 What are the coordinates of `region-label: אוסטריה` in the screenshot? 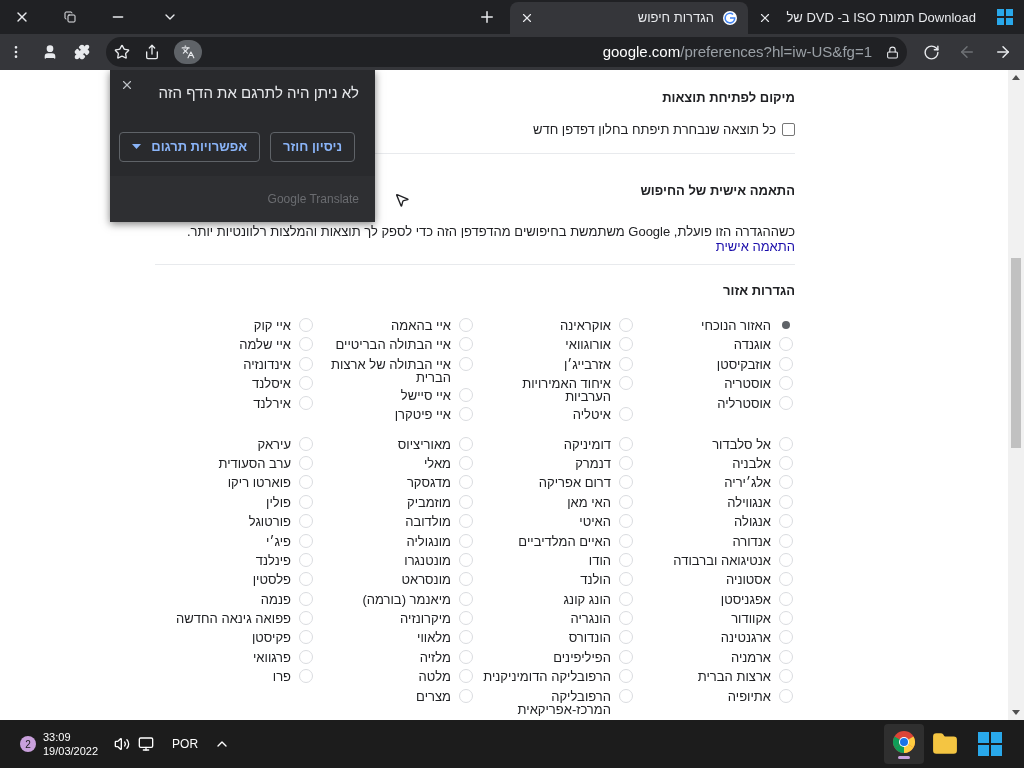 It's located at (747, 384).